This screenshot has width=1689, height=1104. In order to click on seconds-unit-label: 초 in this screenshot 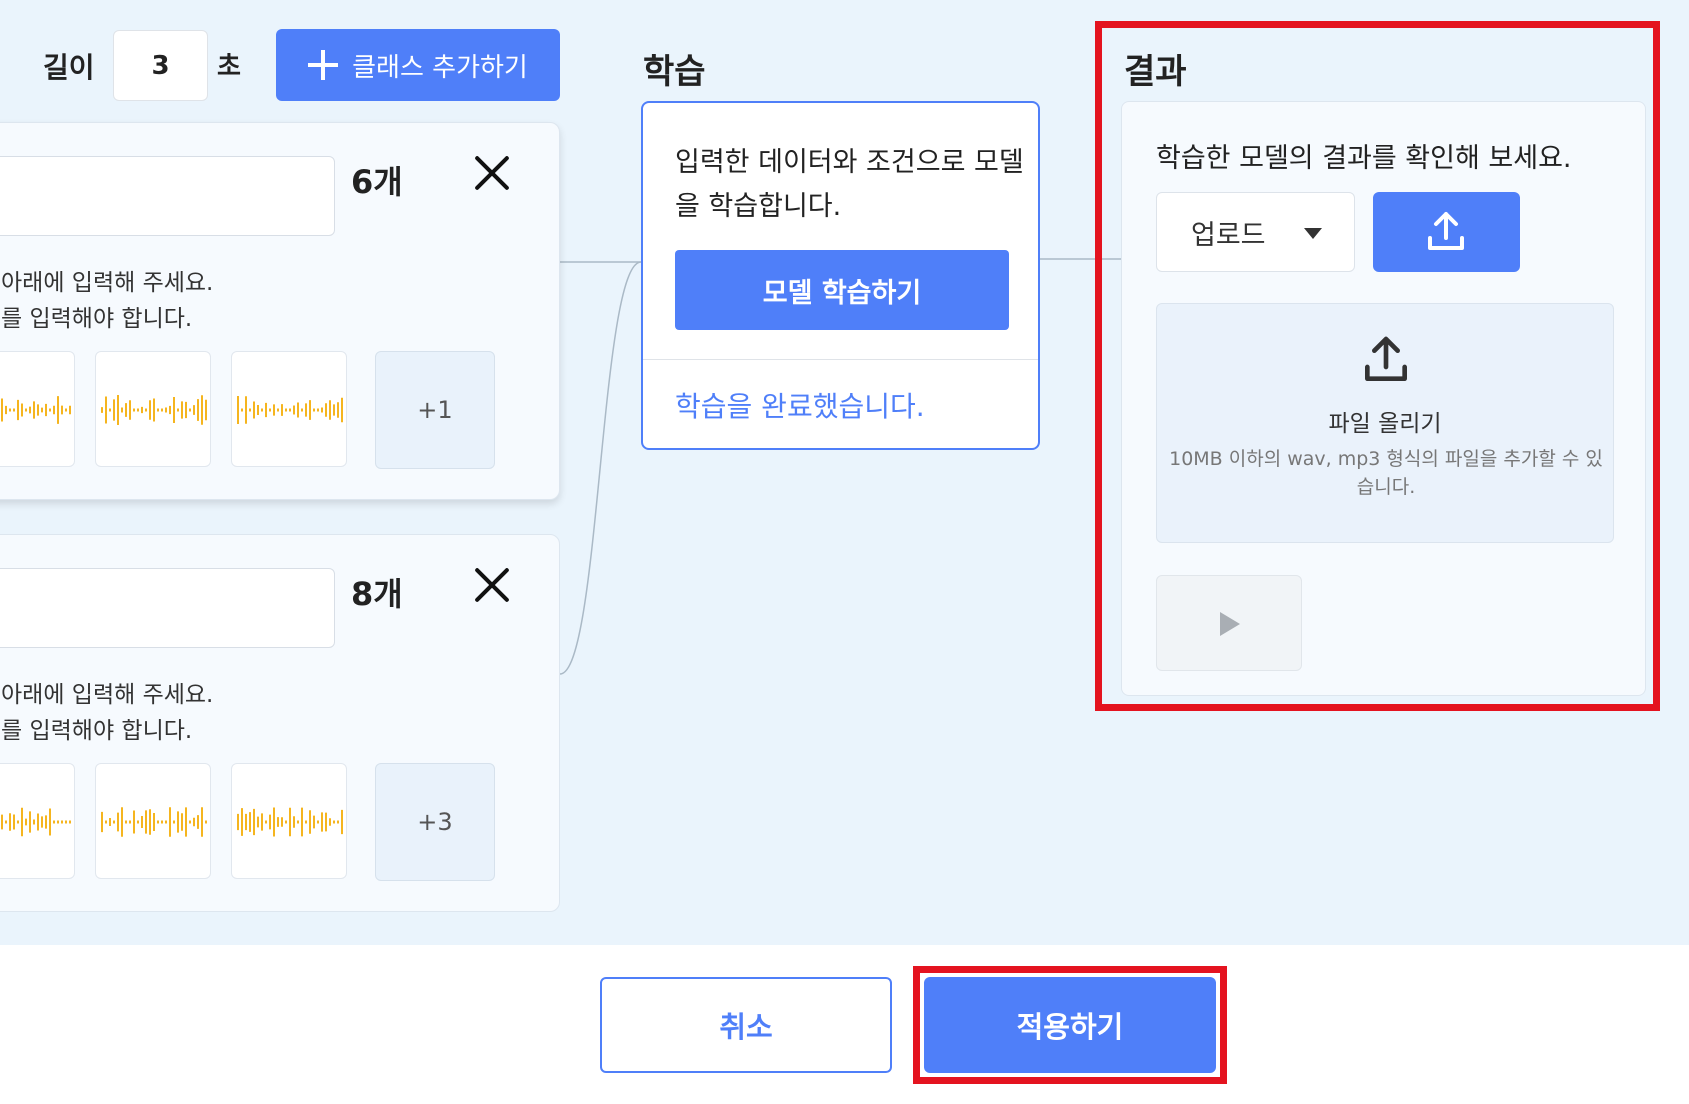, I will do `click(229, 67)`.